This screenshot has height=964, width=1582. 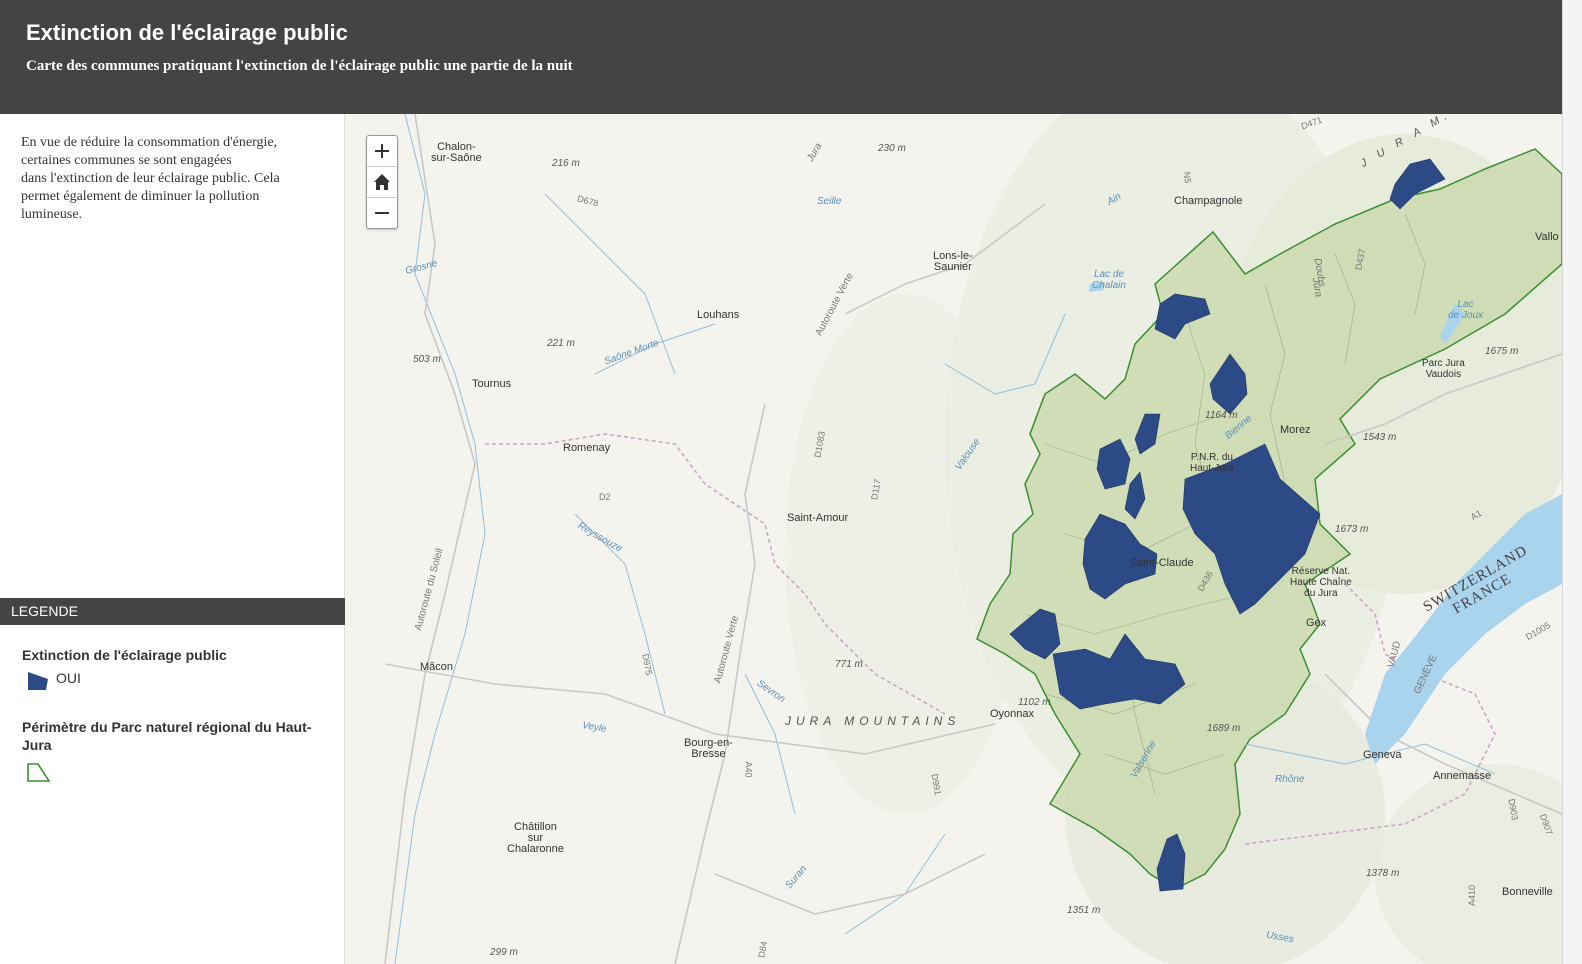 I want to click on place-label: Bourg-en- Bresse, so click(x=708, y=748).